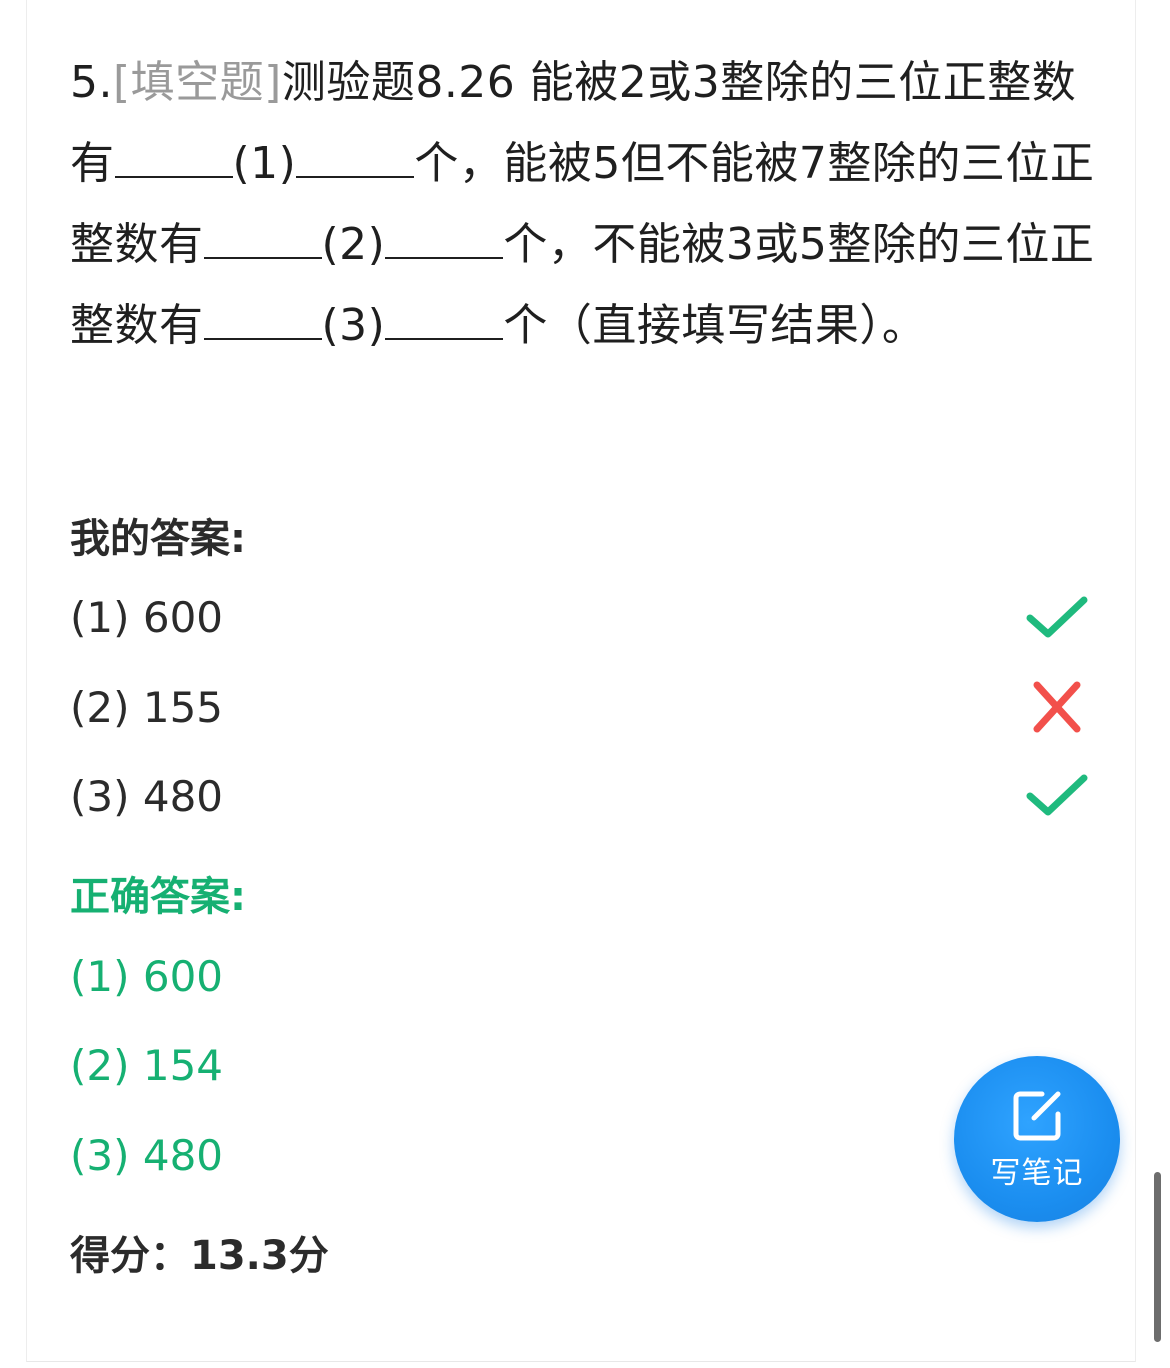 The width and height of the screenshot is (1170, 1368). I want to click on score-text: 得分：13.3分, so click(199, 1256).